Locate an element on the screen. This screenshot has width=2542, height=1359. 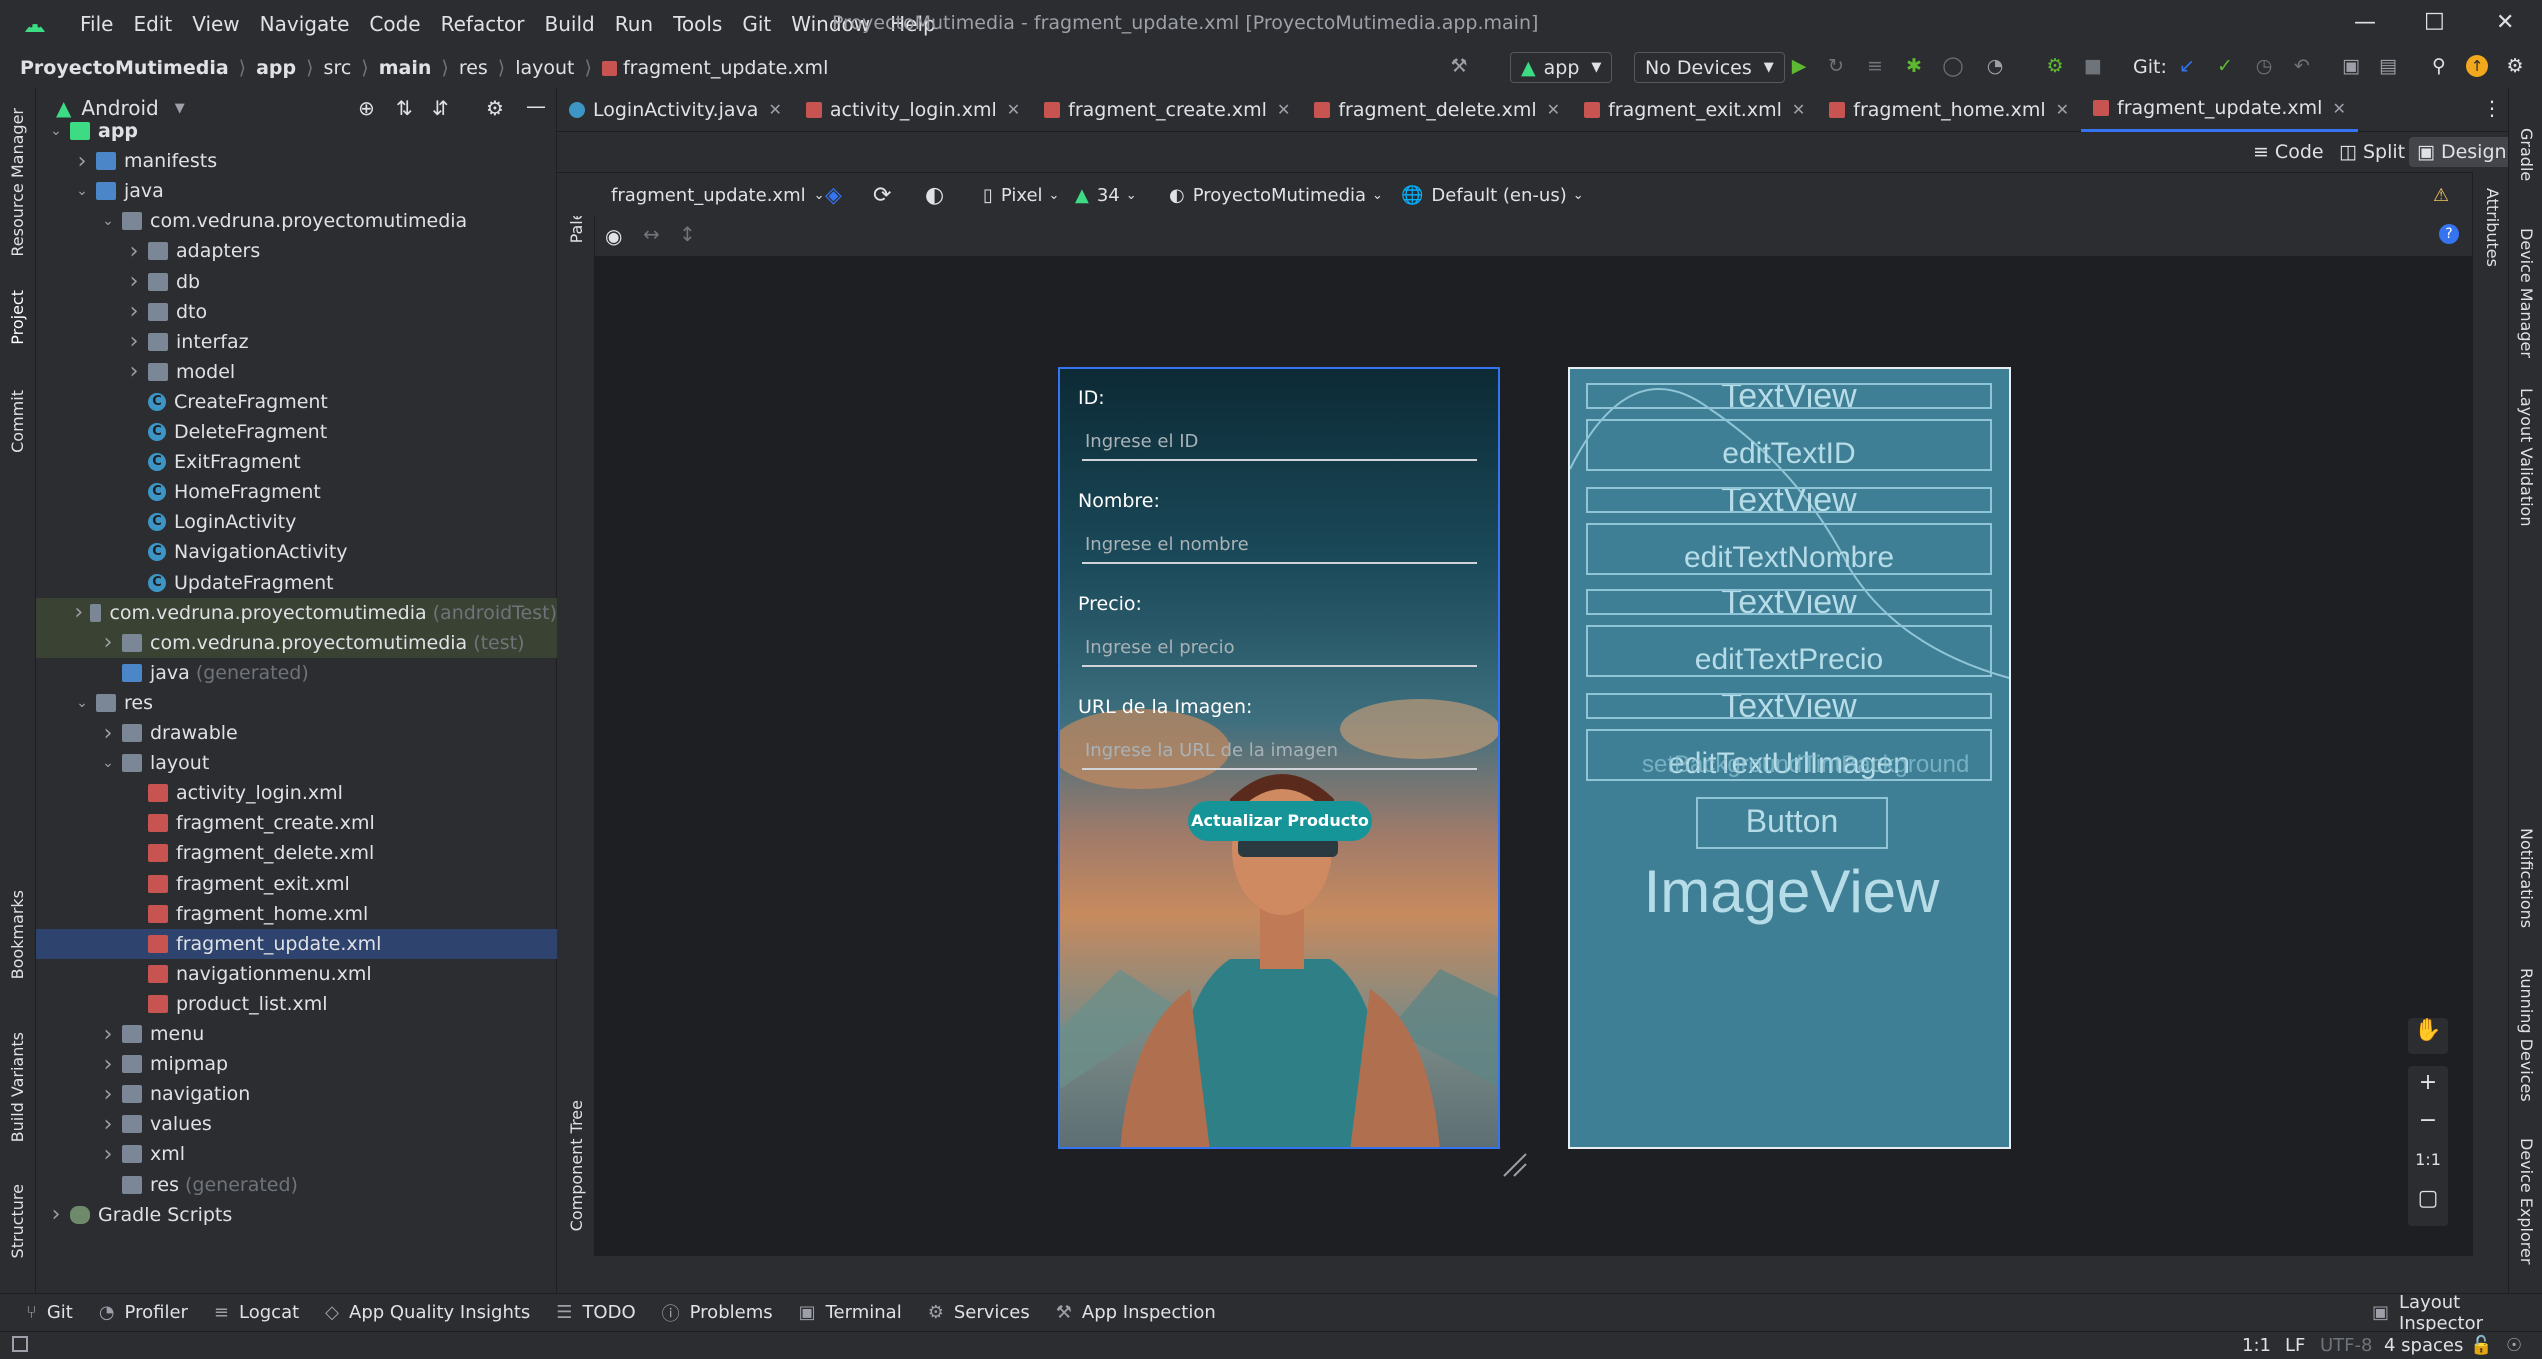
menu-code: Code is located at coordinates (394, 24).